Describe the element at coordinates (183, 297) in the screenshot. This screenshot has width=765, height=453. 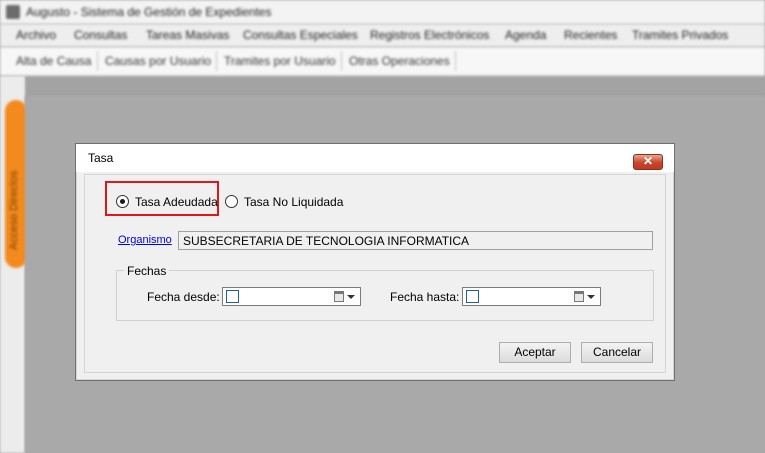
I see `fecha-desde-label: Fecha desde:` at that location.